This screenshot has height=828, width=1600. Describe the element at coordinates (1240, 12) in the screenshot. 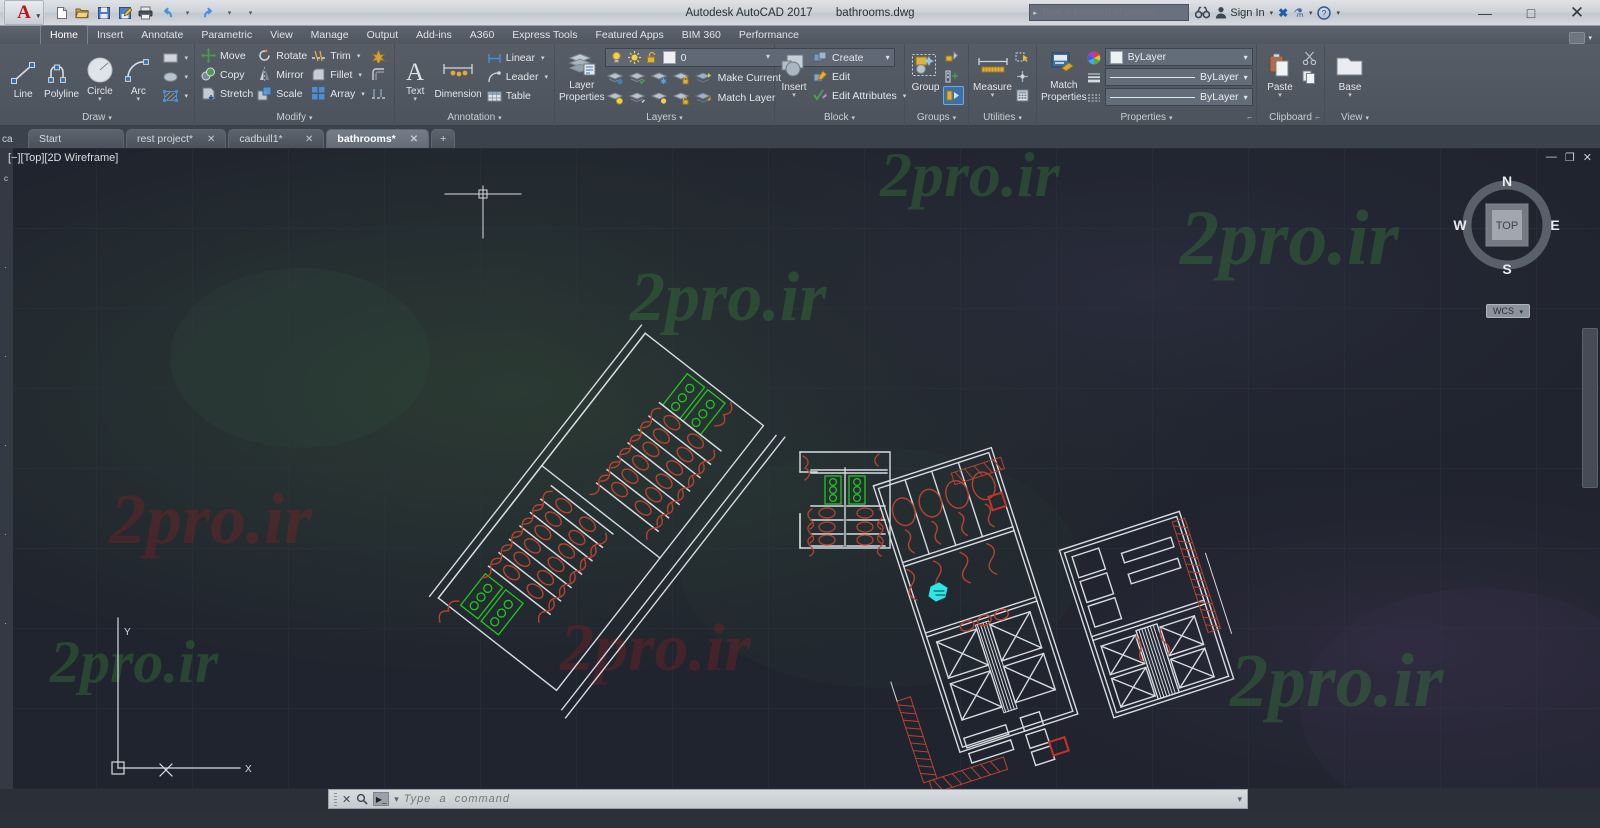

I see `sign-in-button: Sign In` at that location.